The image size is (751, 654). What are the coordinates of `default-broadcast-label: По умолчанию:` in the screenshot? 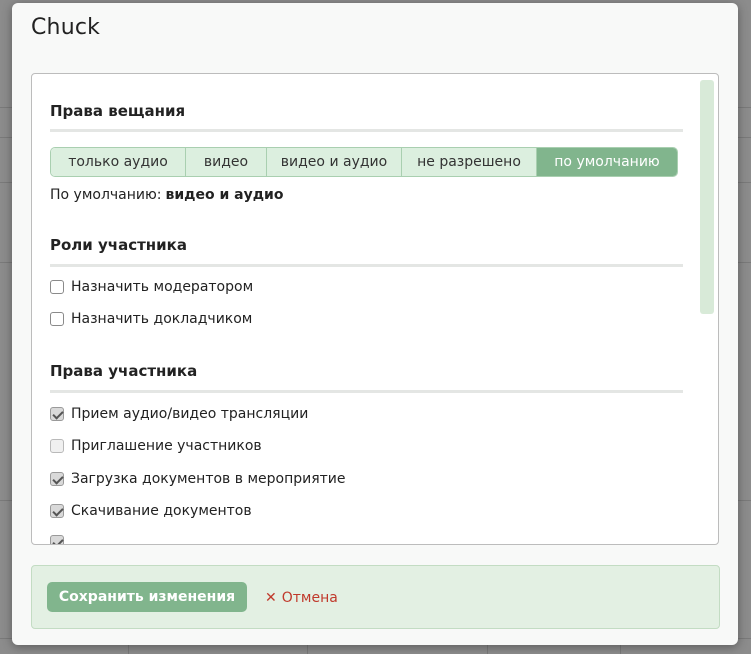 It's located at (106, 195).